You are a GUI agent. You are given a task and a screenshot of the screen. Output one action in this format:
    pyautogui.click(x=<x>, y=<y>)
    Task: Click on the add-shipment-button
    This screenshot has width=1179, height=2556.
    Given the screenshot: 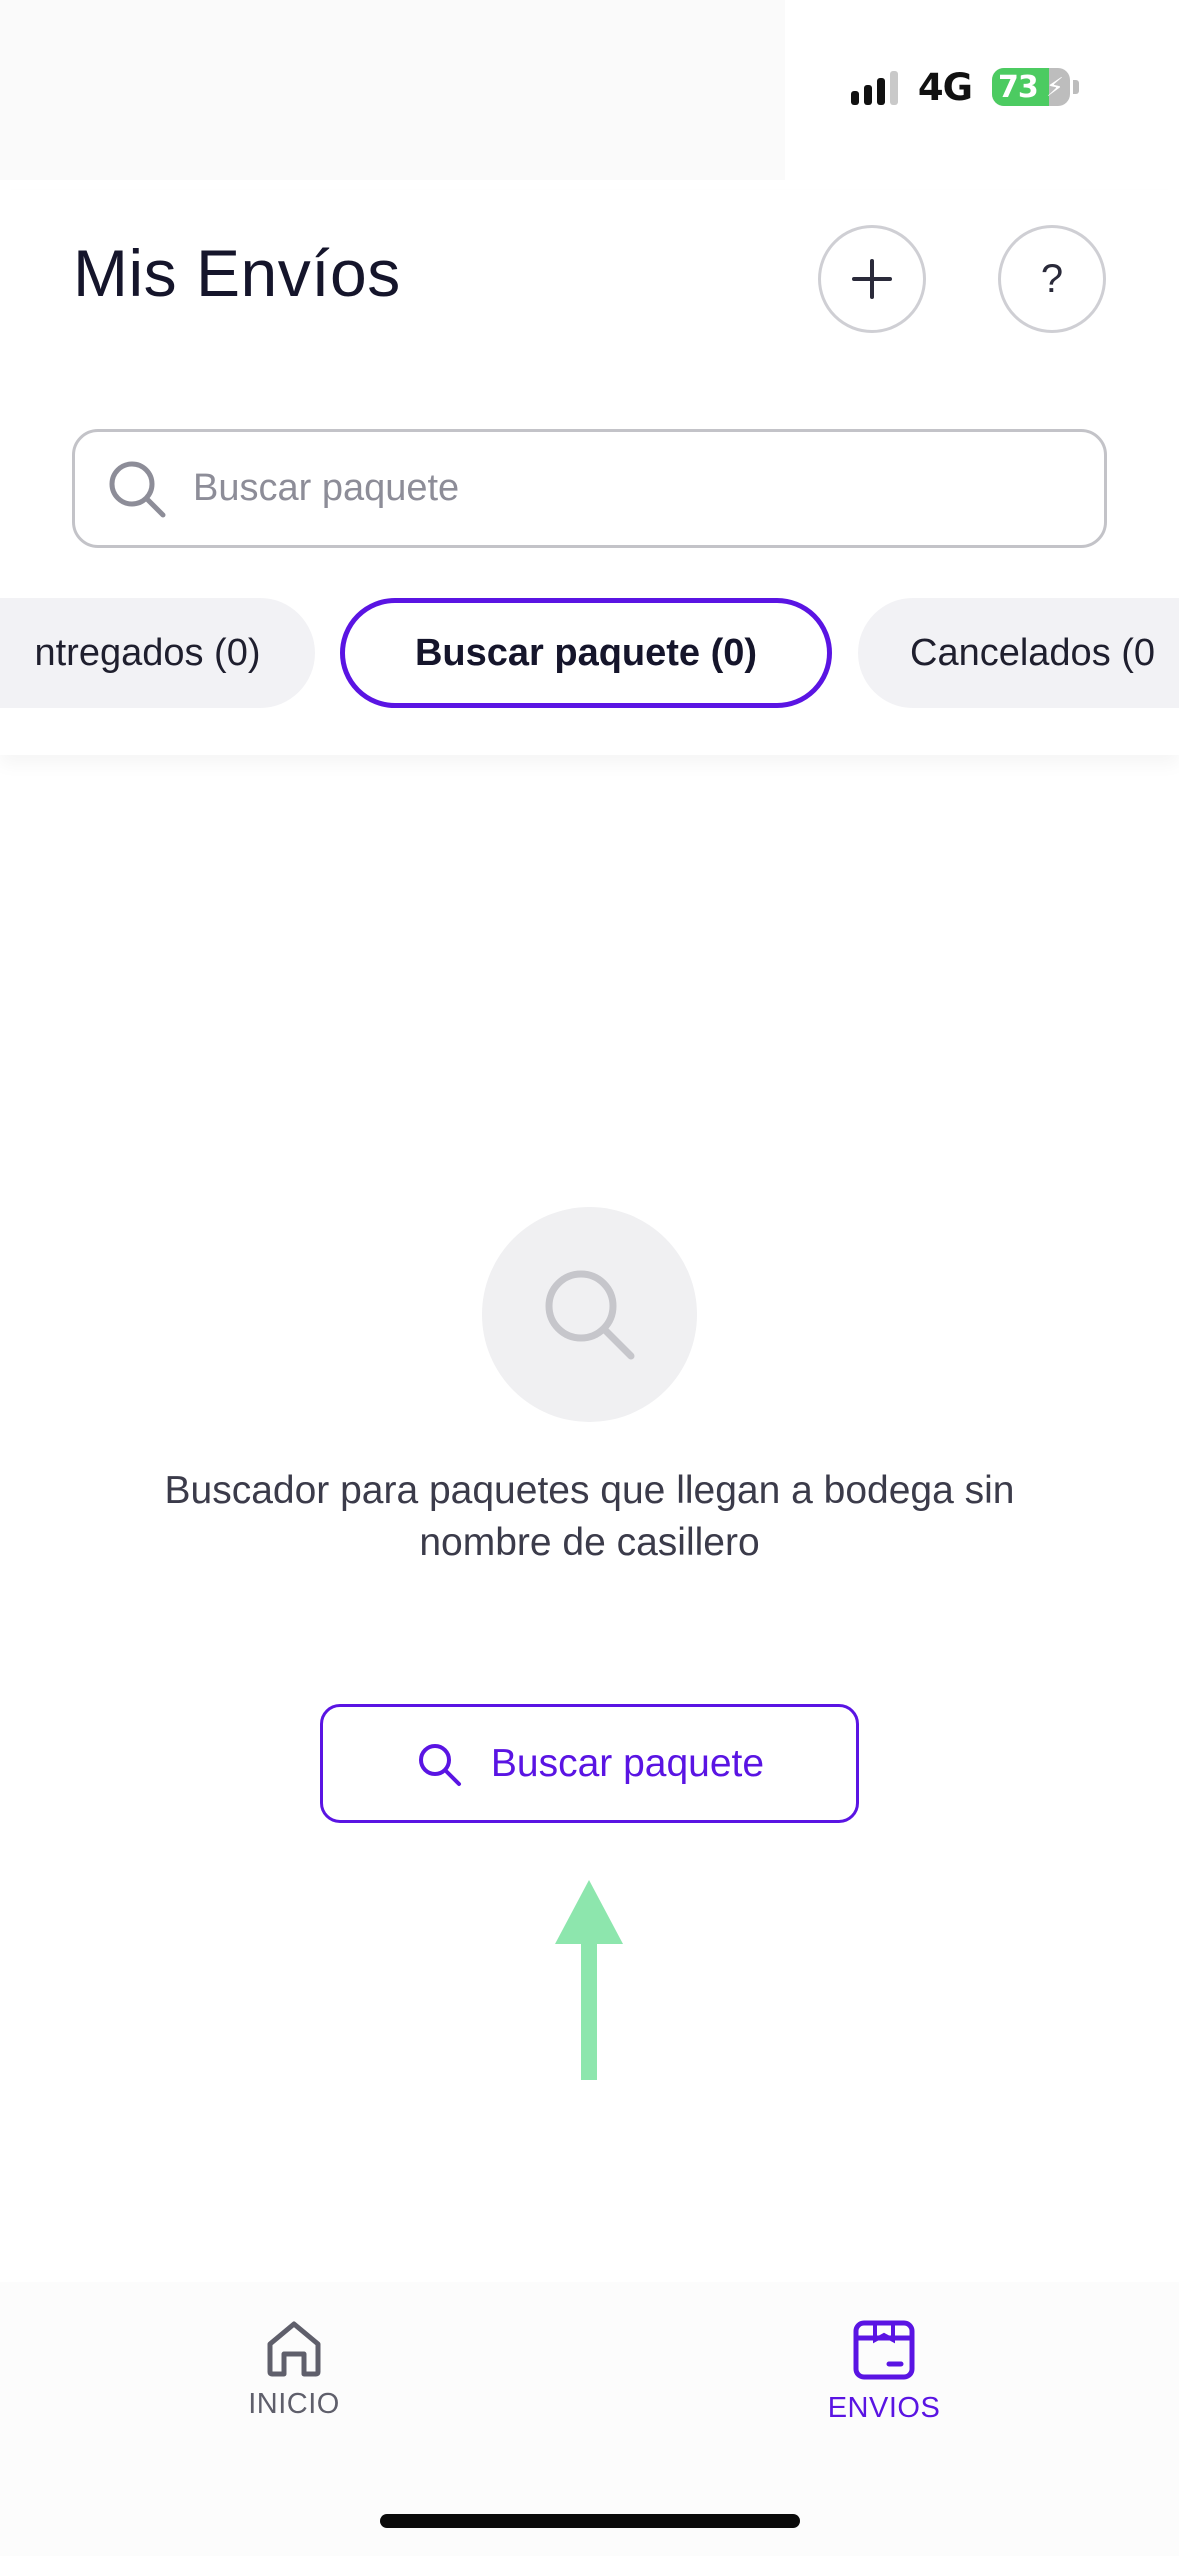 What is the action you would take?
    pyautogui.click(x=872, y=279)
    